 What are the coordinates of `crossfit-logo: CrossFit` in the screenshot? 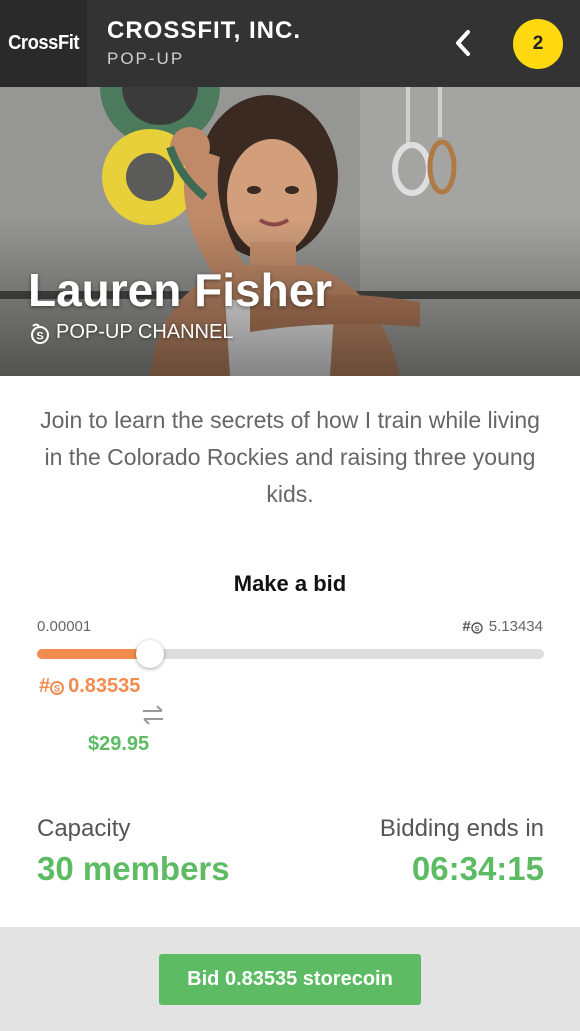 It's located at (43, 43).